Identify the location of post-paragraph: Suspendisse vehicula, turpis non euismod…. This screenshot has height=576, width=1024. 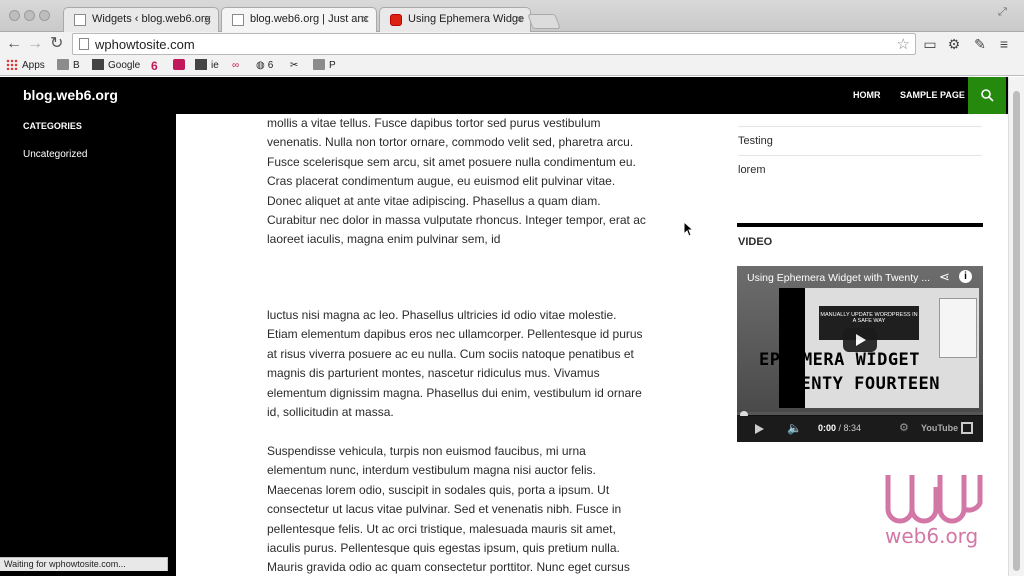
(448, 509).